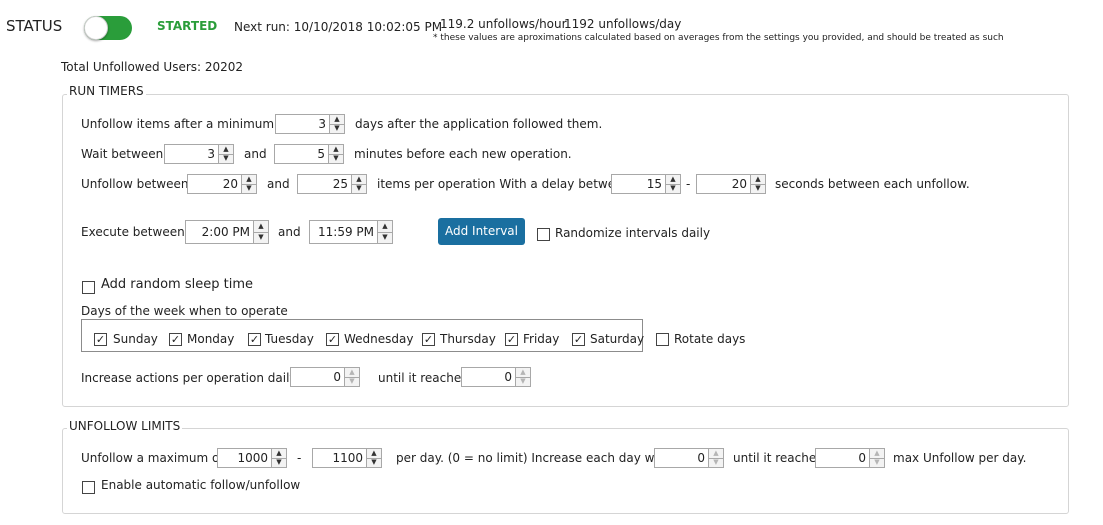 This screenshot has width=1103, height=525. What do you see at coordinates (299, 458) in the screenshot?
I see `max-dash: -` at bounding box center [299, 458].